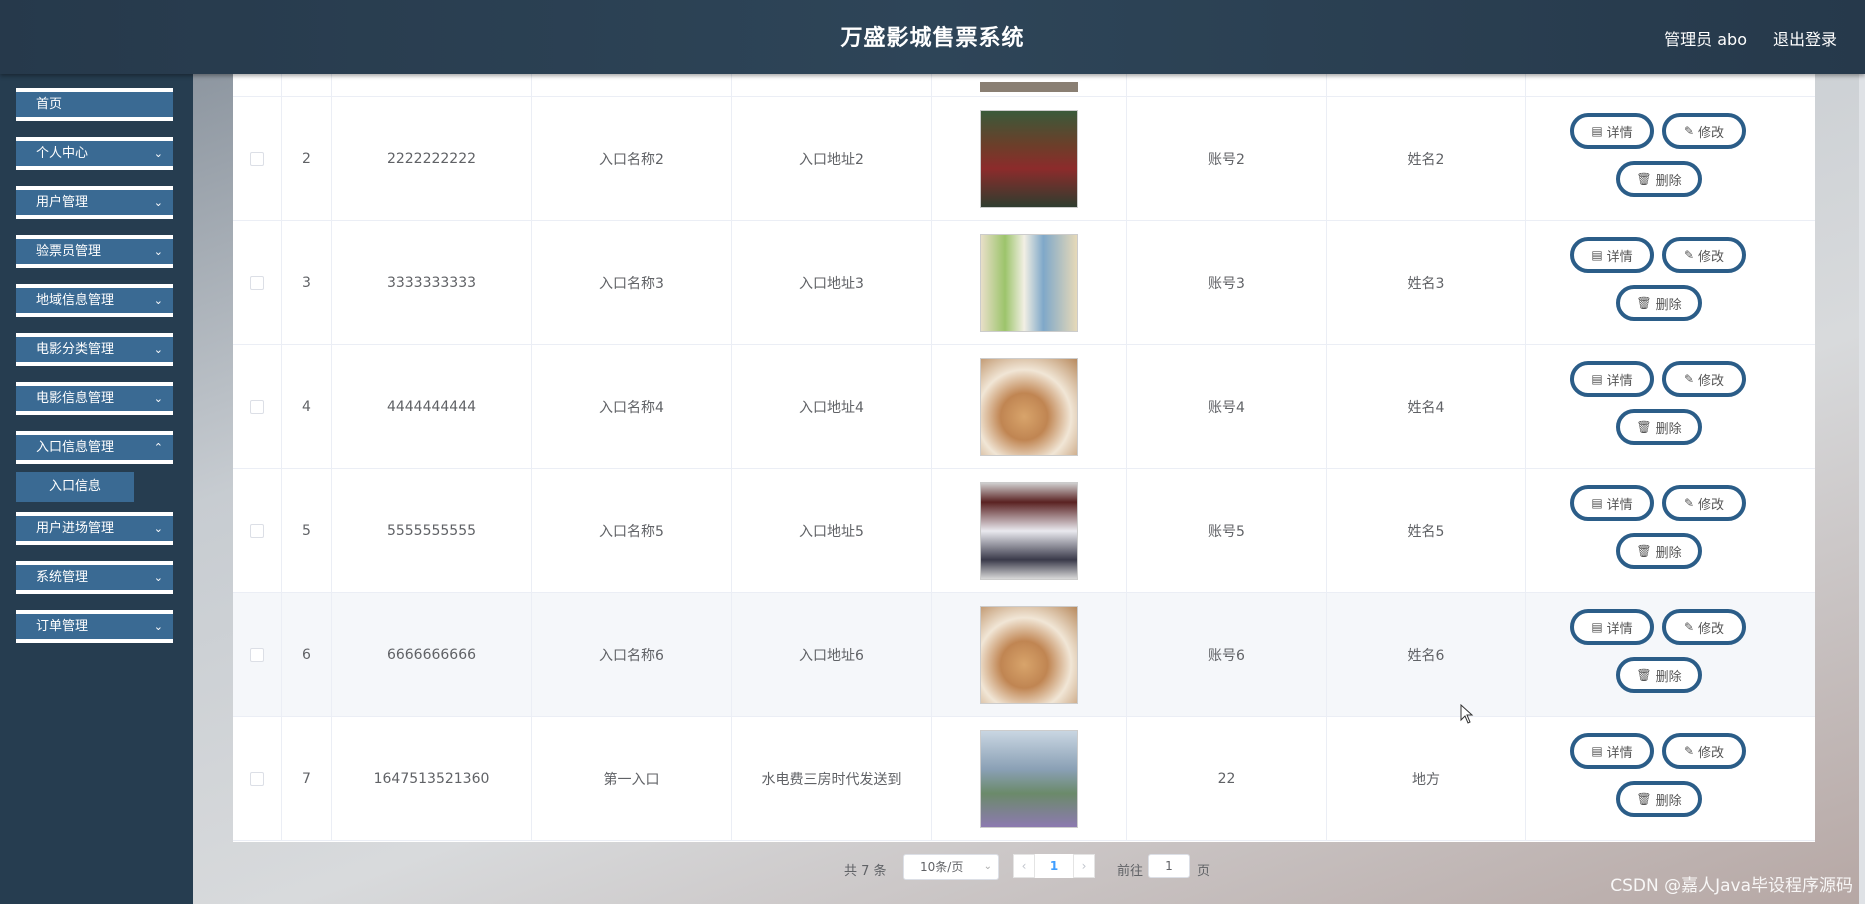 Image resolution: width=1865 pixels, height=904 pixels. What do you see at coordinates (1426, 282) in the screenshot?
I see `person-name: 姓名3` at bounding box center [1426, 282].